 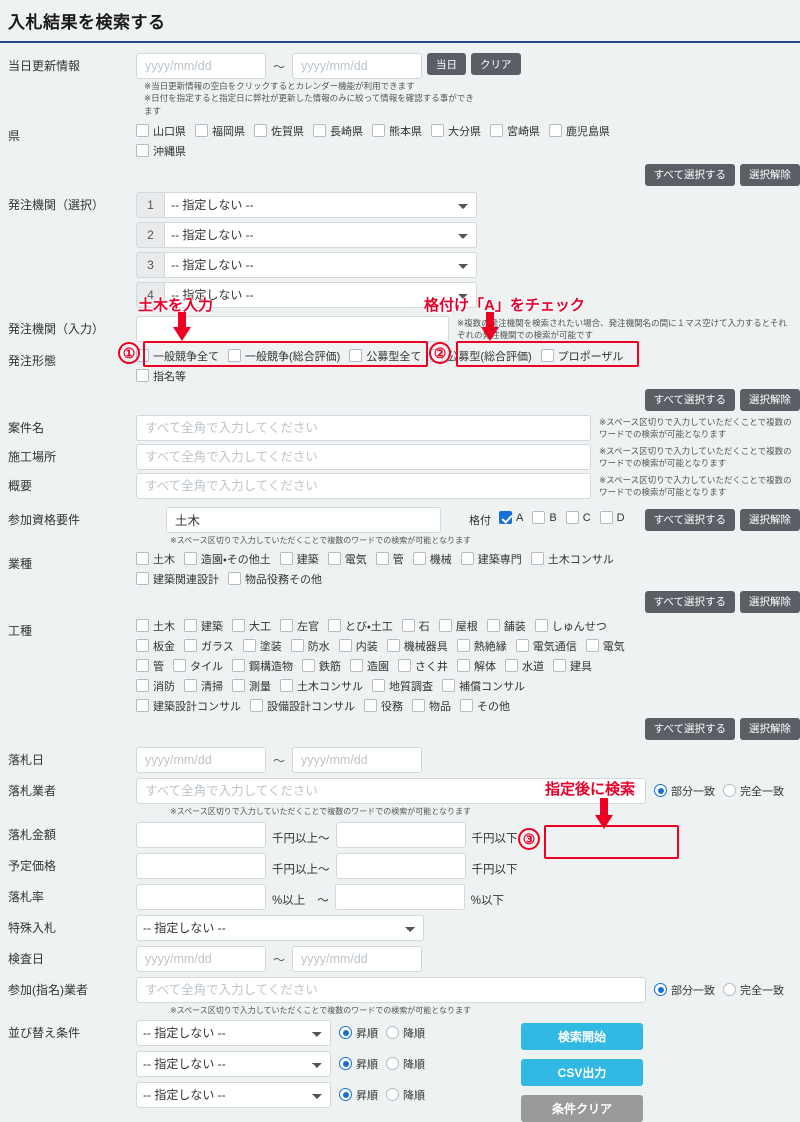 I want to click on industry-checkbox: 建築専門, so click(x=491, y=559).